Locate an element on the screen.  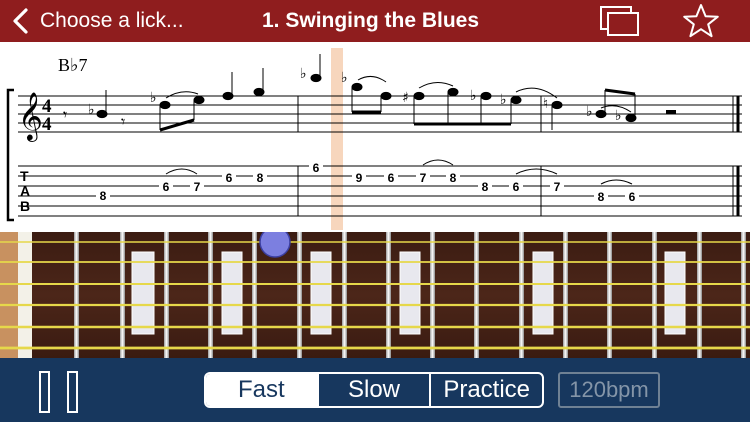
time-signature-bottom: 4 is located at coordinates (47, 124).